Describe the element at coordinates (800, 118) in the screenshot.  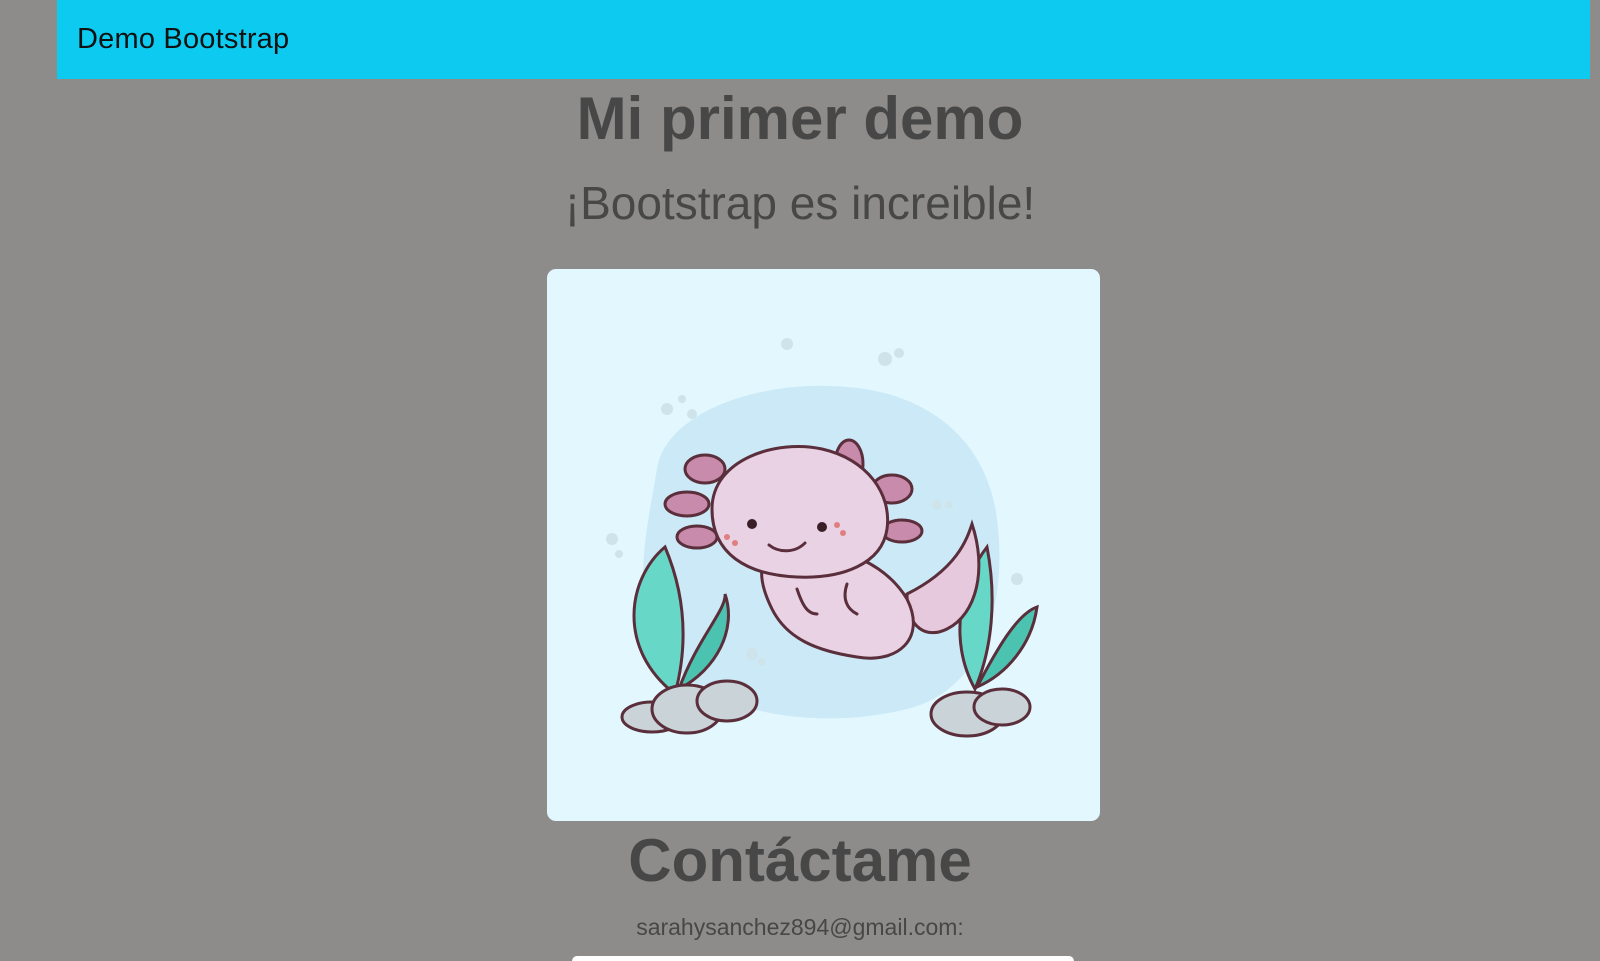
I see `page-title: Mi primer demo` at that location.